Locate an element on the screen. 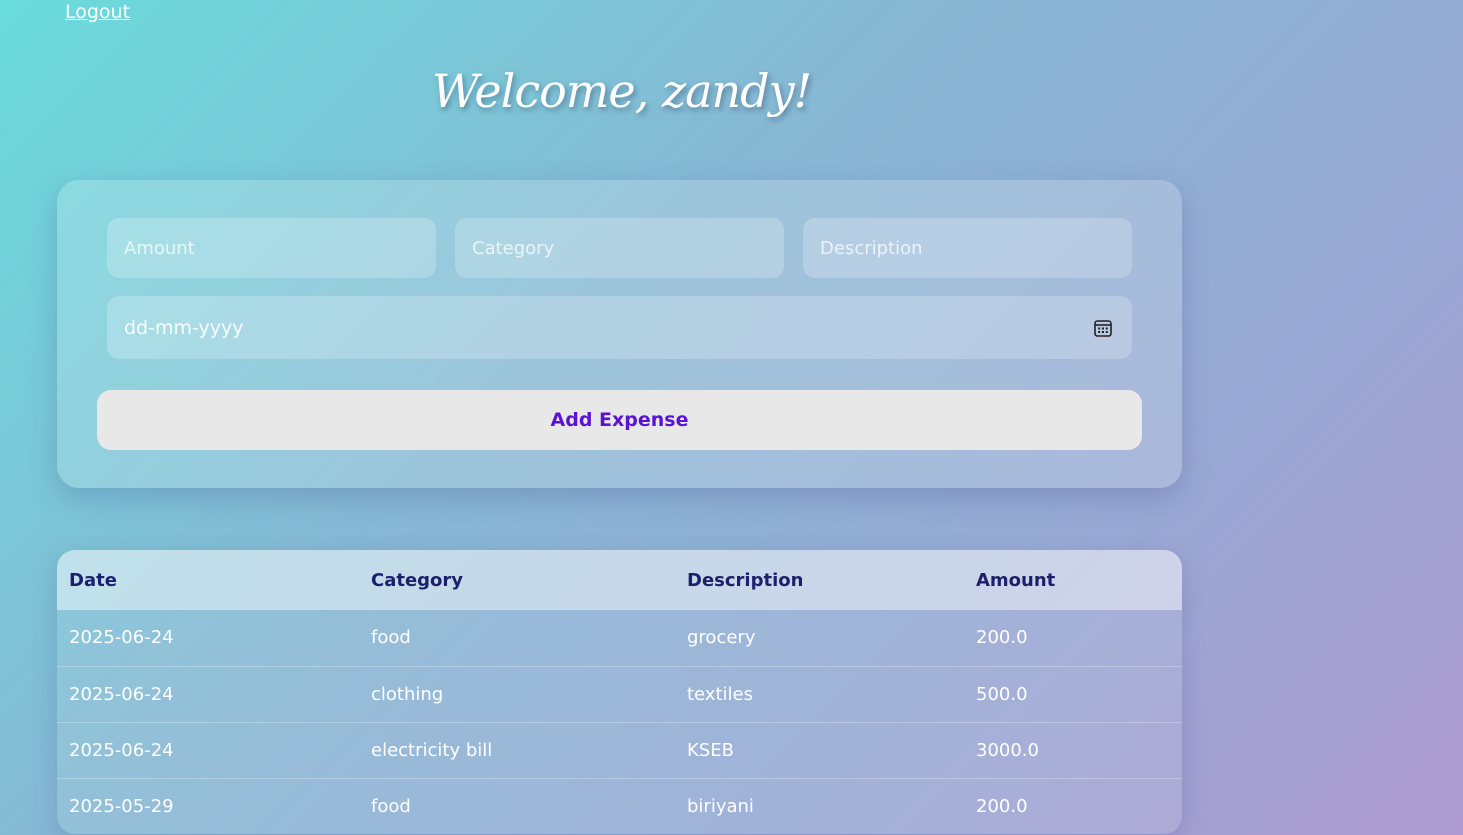  table-row: 2025-06-24 electricity bill KSEB 3000.0 is located at coordinates (619, 750).